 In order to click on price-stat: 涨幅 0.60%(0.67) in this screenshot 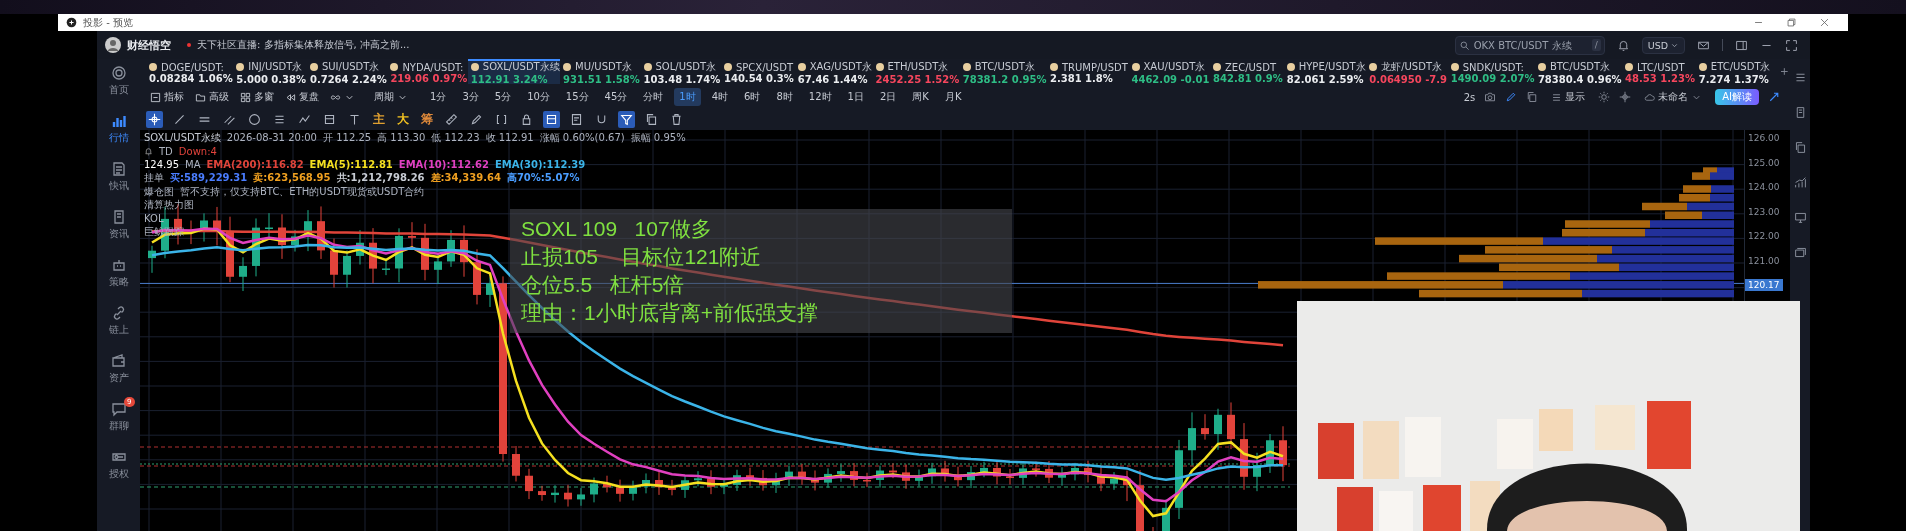, I will do `click(582, 137)`.